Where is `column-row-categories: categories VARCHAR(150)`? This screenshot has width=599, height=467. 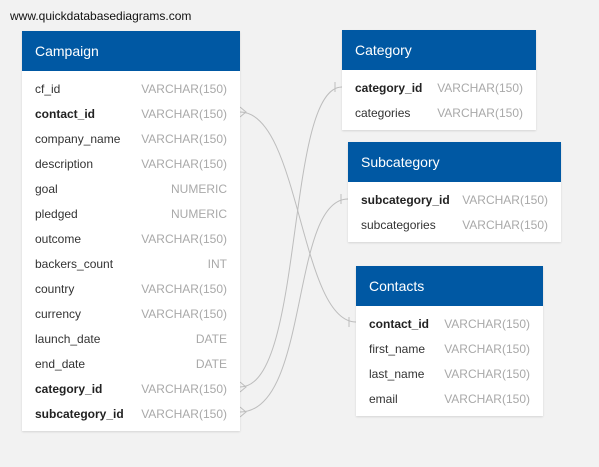 column-row-categories: categories VARCHAR(150) is located at coordinates (439, 112).